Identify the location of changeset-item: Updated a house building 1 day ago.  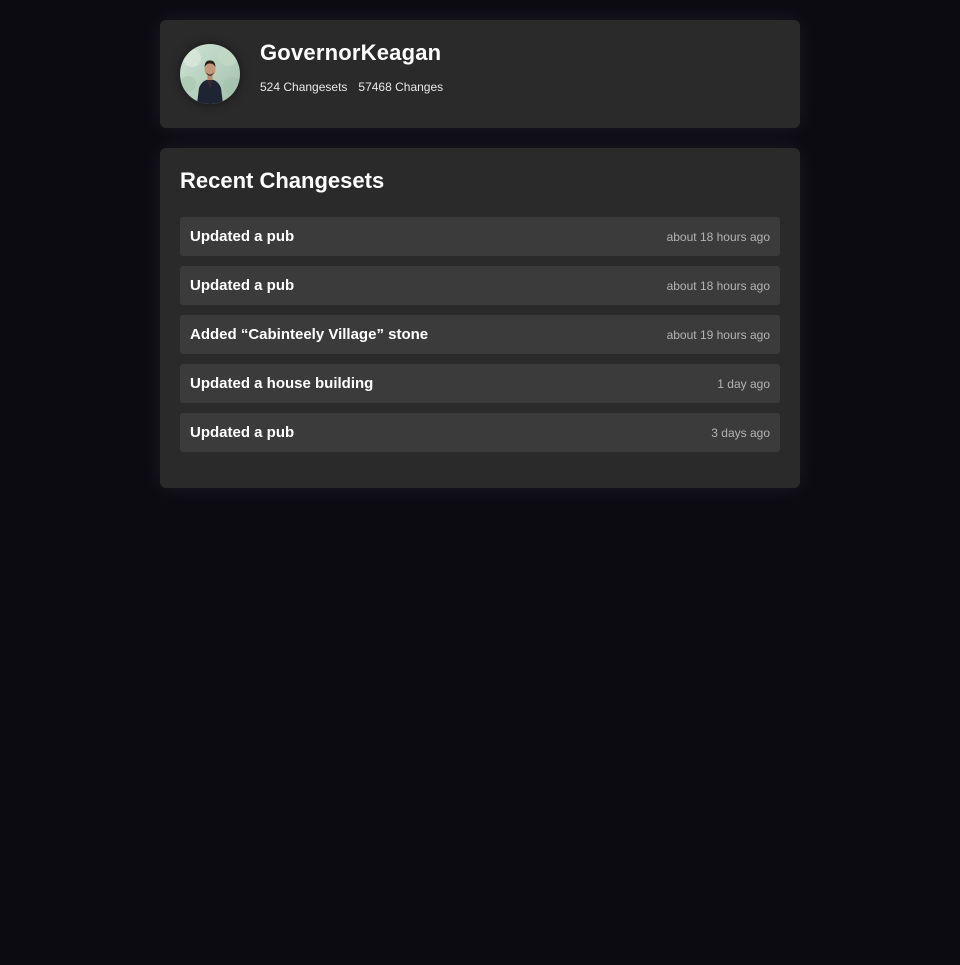
(480, 383).